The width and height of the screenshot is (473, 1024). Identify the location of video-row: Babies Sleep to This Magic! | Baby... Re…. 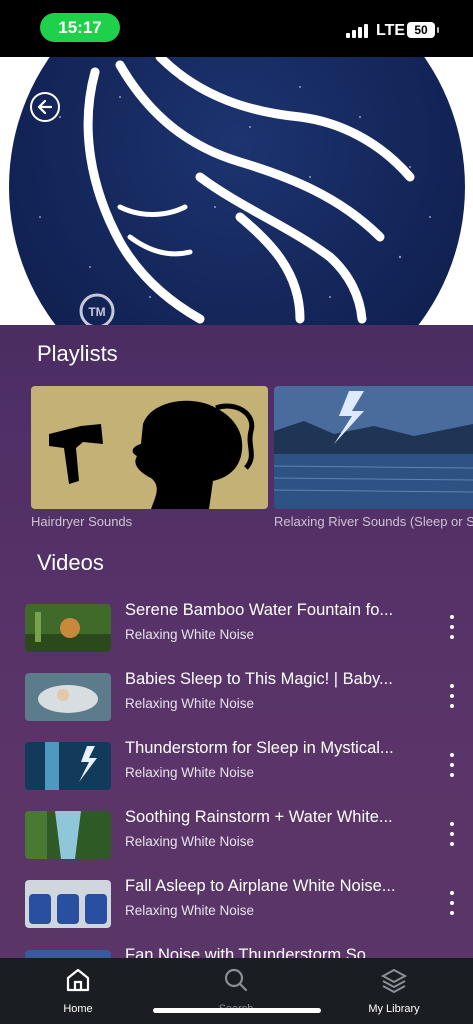
(236, 697).